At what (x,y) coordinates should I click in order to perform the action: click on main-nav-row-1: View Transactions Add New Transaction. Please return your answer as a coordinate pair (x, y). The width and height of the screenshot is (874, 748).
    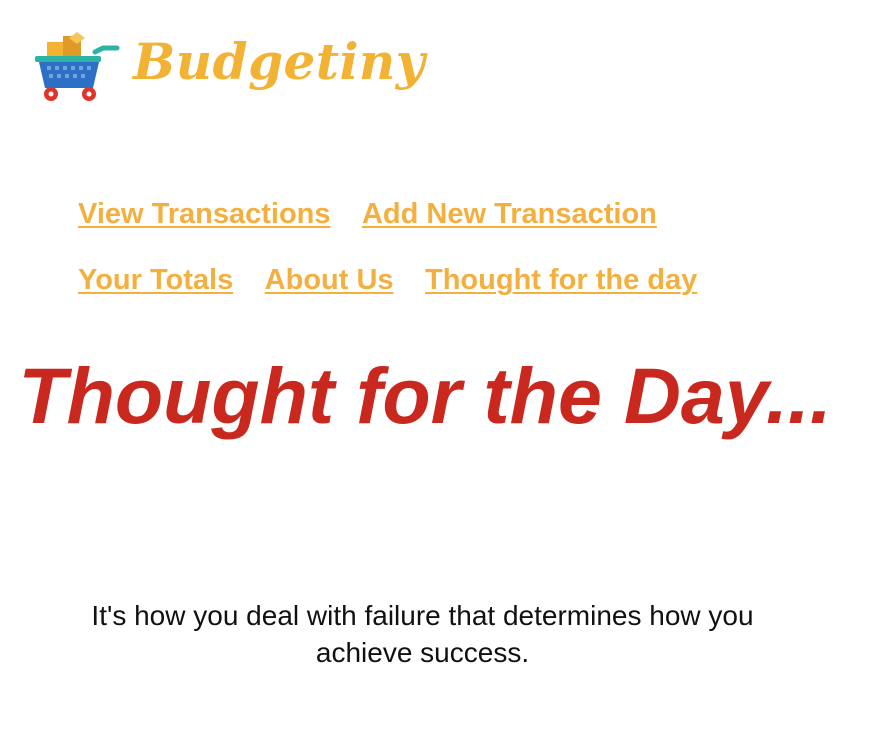
    Looking at the image, I should click on (367, 214).